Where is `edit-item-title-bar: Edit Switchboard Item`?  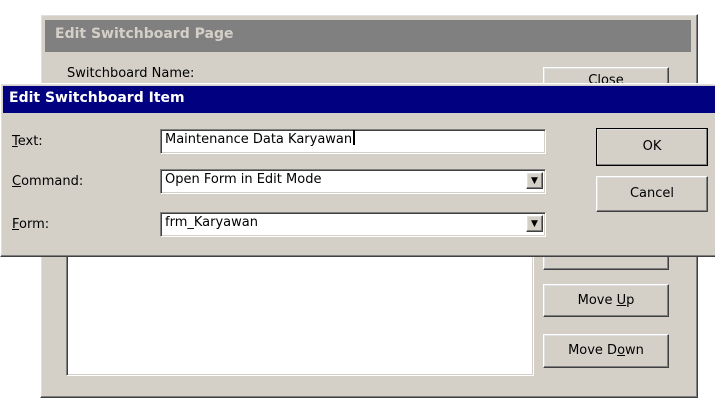
edit-item-title-bar: Edit Switchboard Item is located at coordinates (359, 99).